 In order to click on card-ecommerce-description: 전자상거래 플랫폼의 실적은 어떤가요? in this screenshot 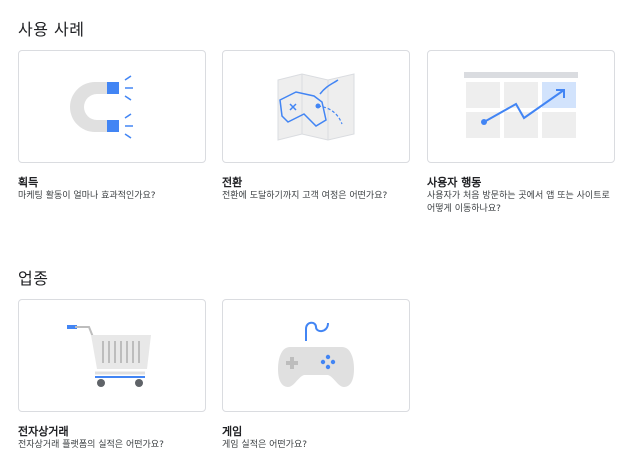, I will do `click(91, 445)`.